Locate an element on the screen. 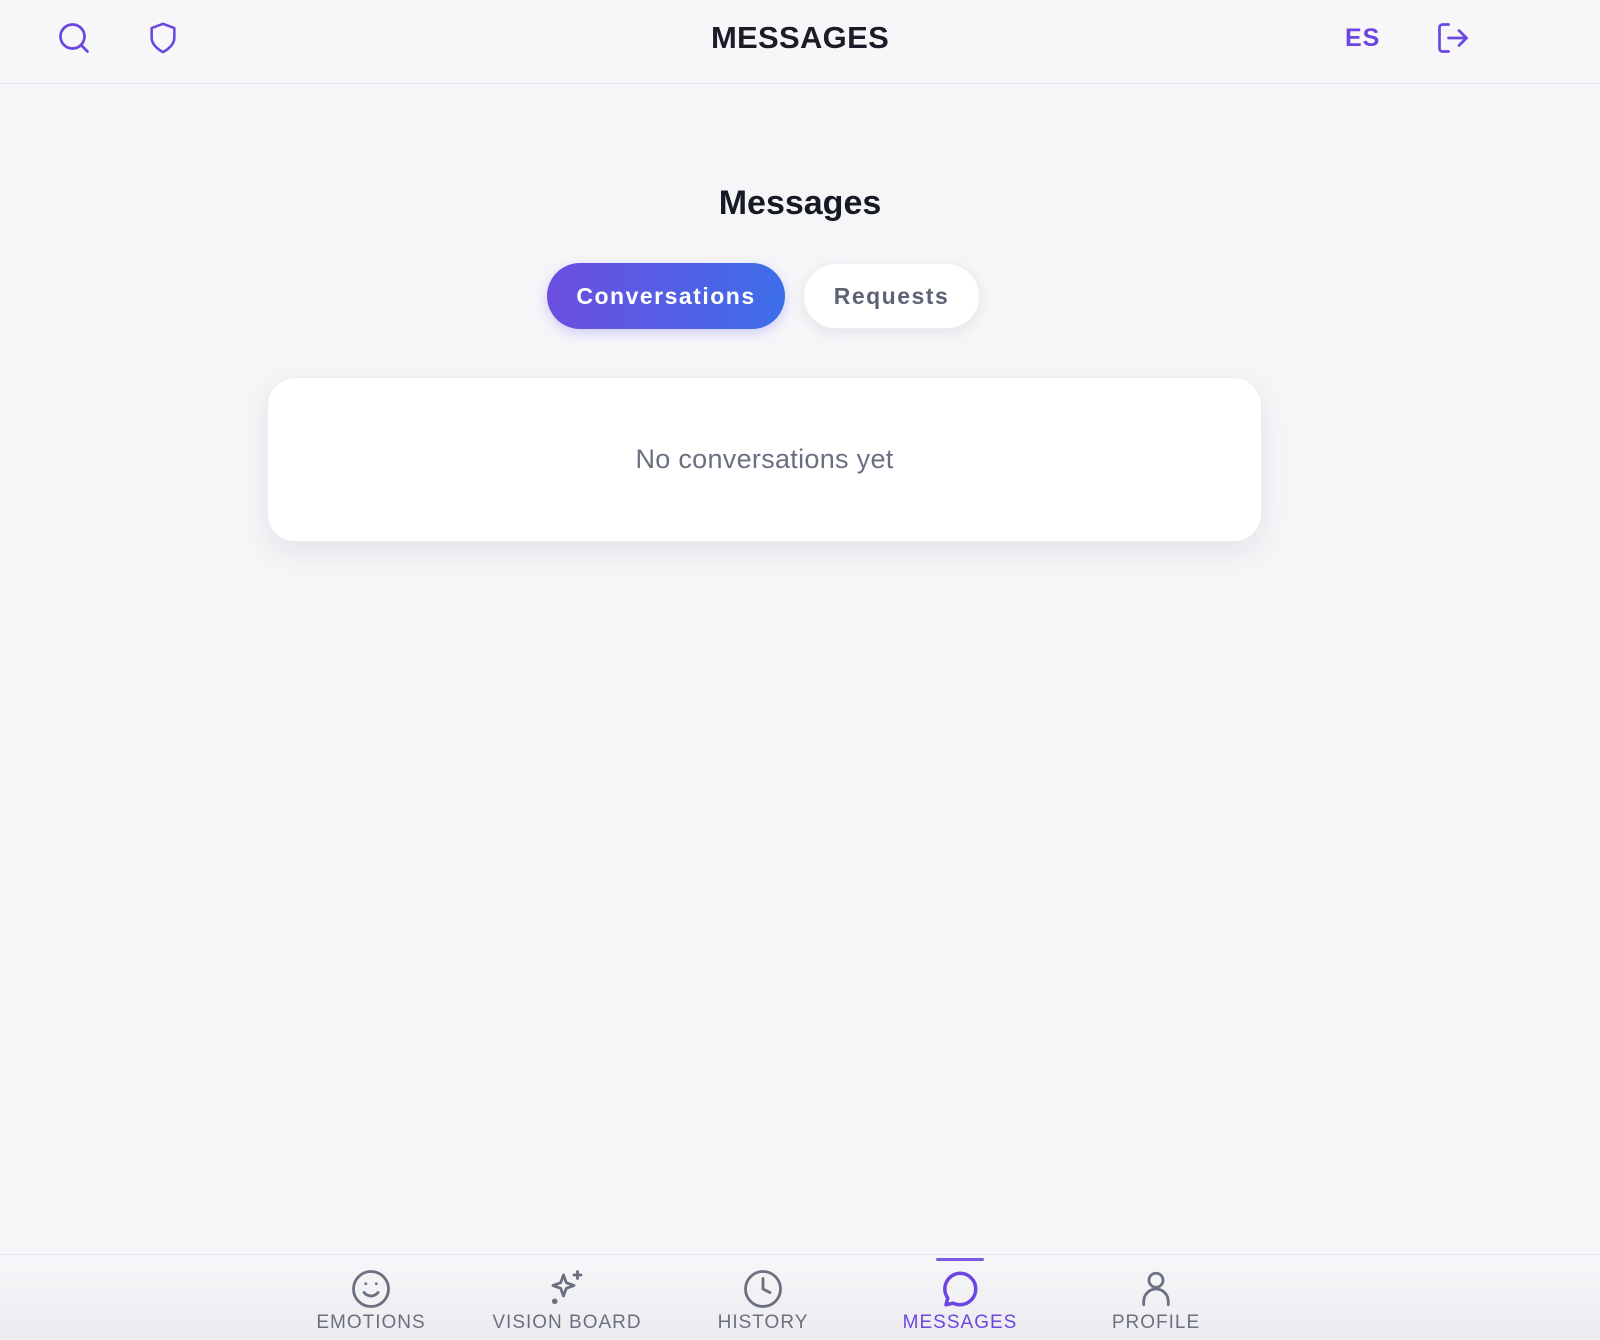 The width and height of the screenshot is (1600, 1340). nav-item-history: HISTORY is located at coordinates (763, 1297).